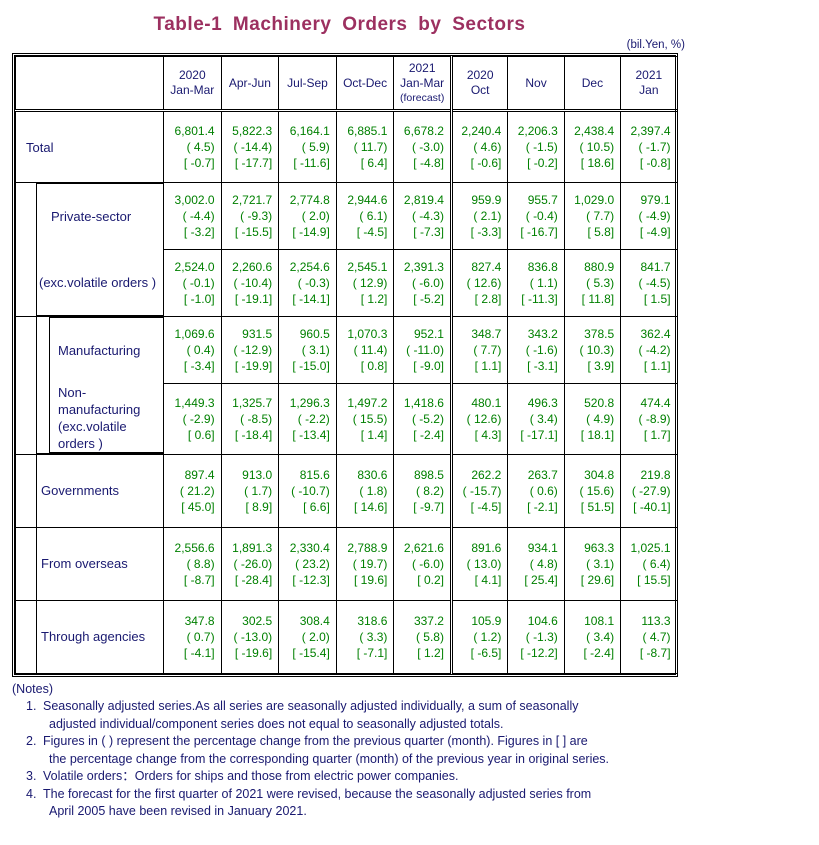  What do you see at coordinates (541, 579) in the screenshot?
I see `yoy: [ 25.4]` at bounding box center [541, 579].